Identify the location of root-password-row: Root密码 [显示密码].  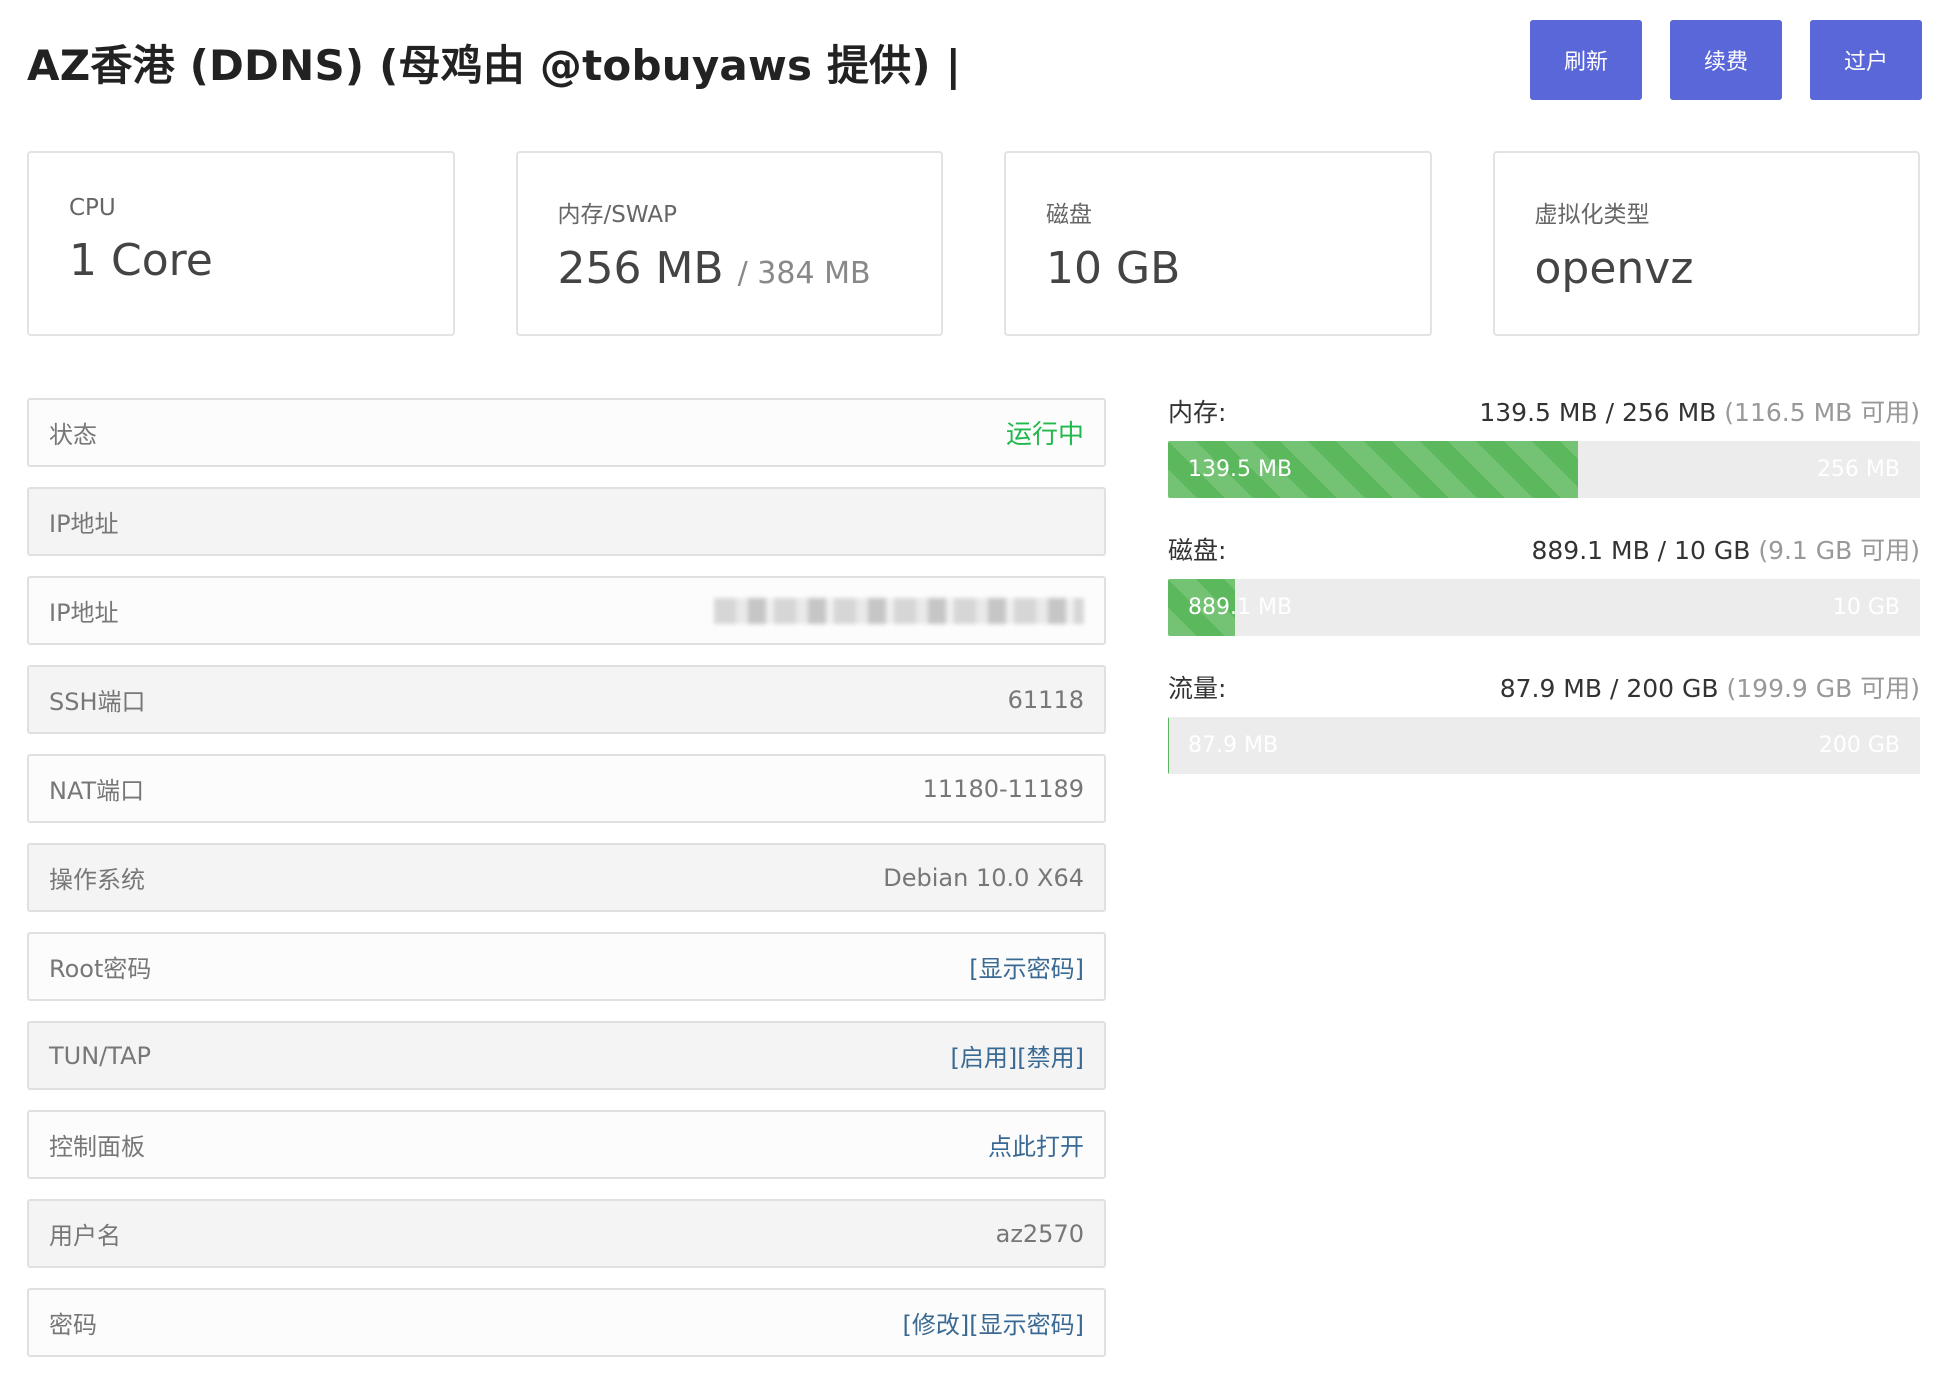
(566, 966).